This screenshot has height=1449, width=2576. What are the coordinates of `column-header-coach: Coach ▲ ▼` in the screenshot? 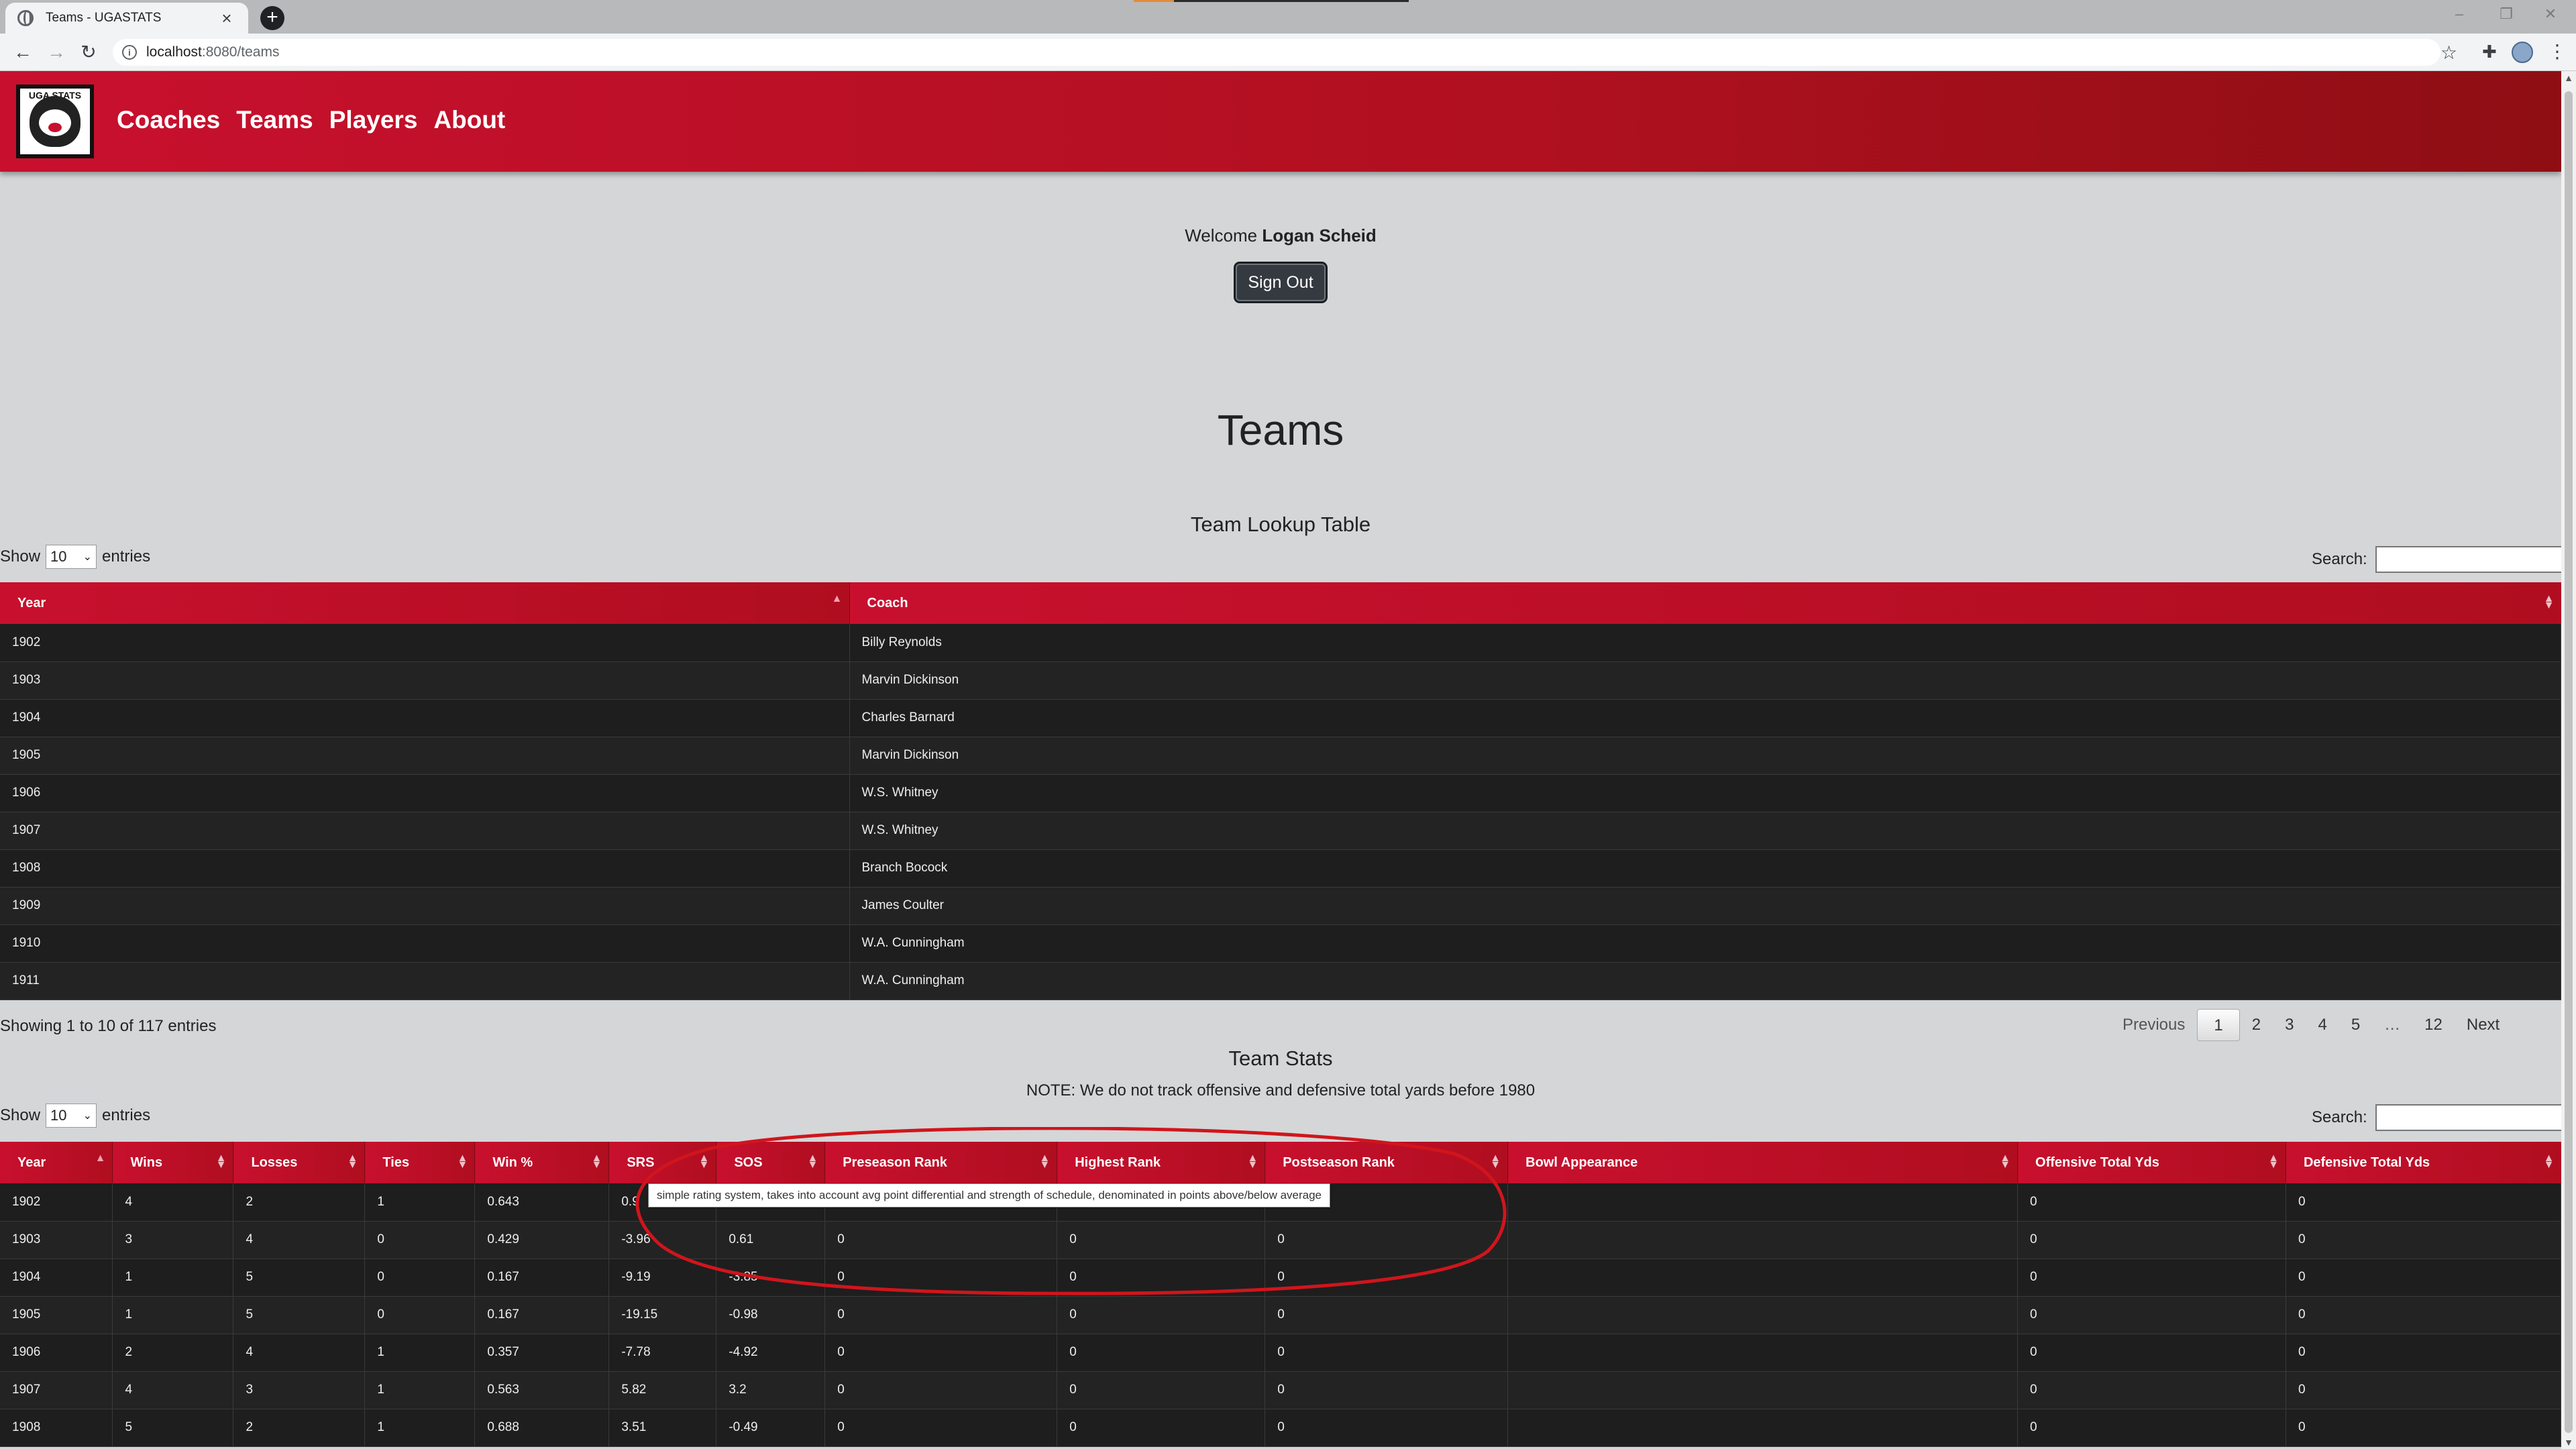 It's located at (1705, 603).